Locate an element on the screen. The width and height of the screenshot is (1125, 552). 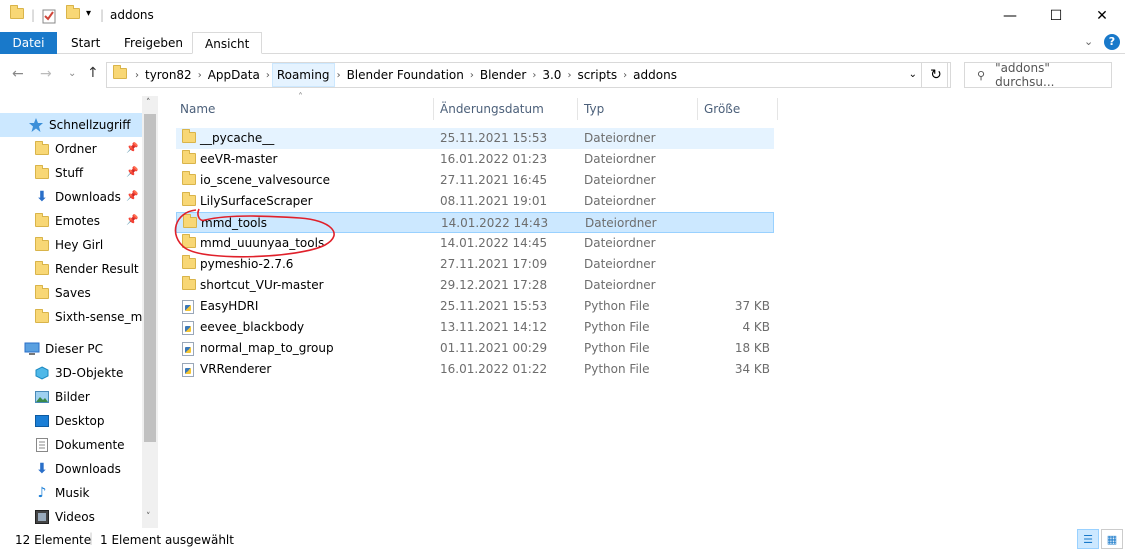
close-button: ✕ is located at coordinates (1102, 16).